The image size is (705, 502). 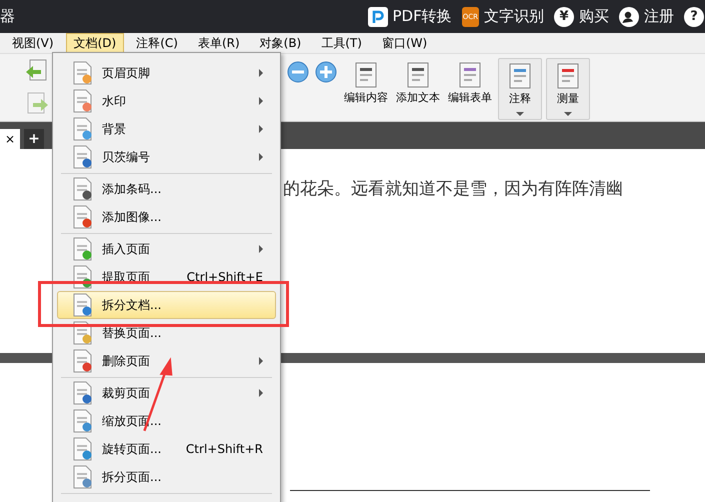 I want to click on menu-item: 页眉页脚, so click(x=166, y=73).